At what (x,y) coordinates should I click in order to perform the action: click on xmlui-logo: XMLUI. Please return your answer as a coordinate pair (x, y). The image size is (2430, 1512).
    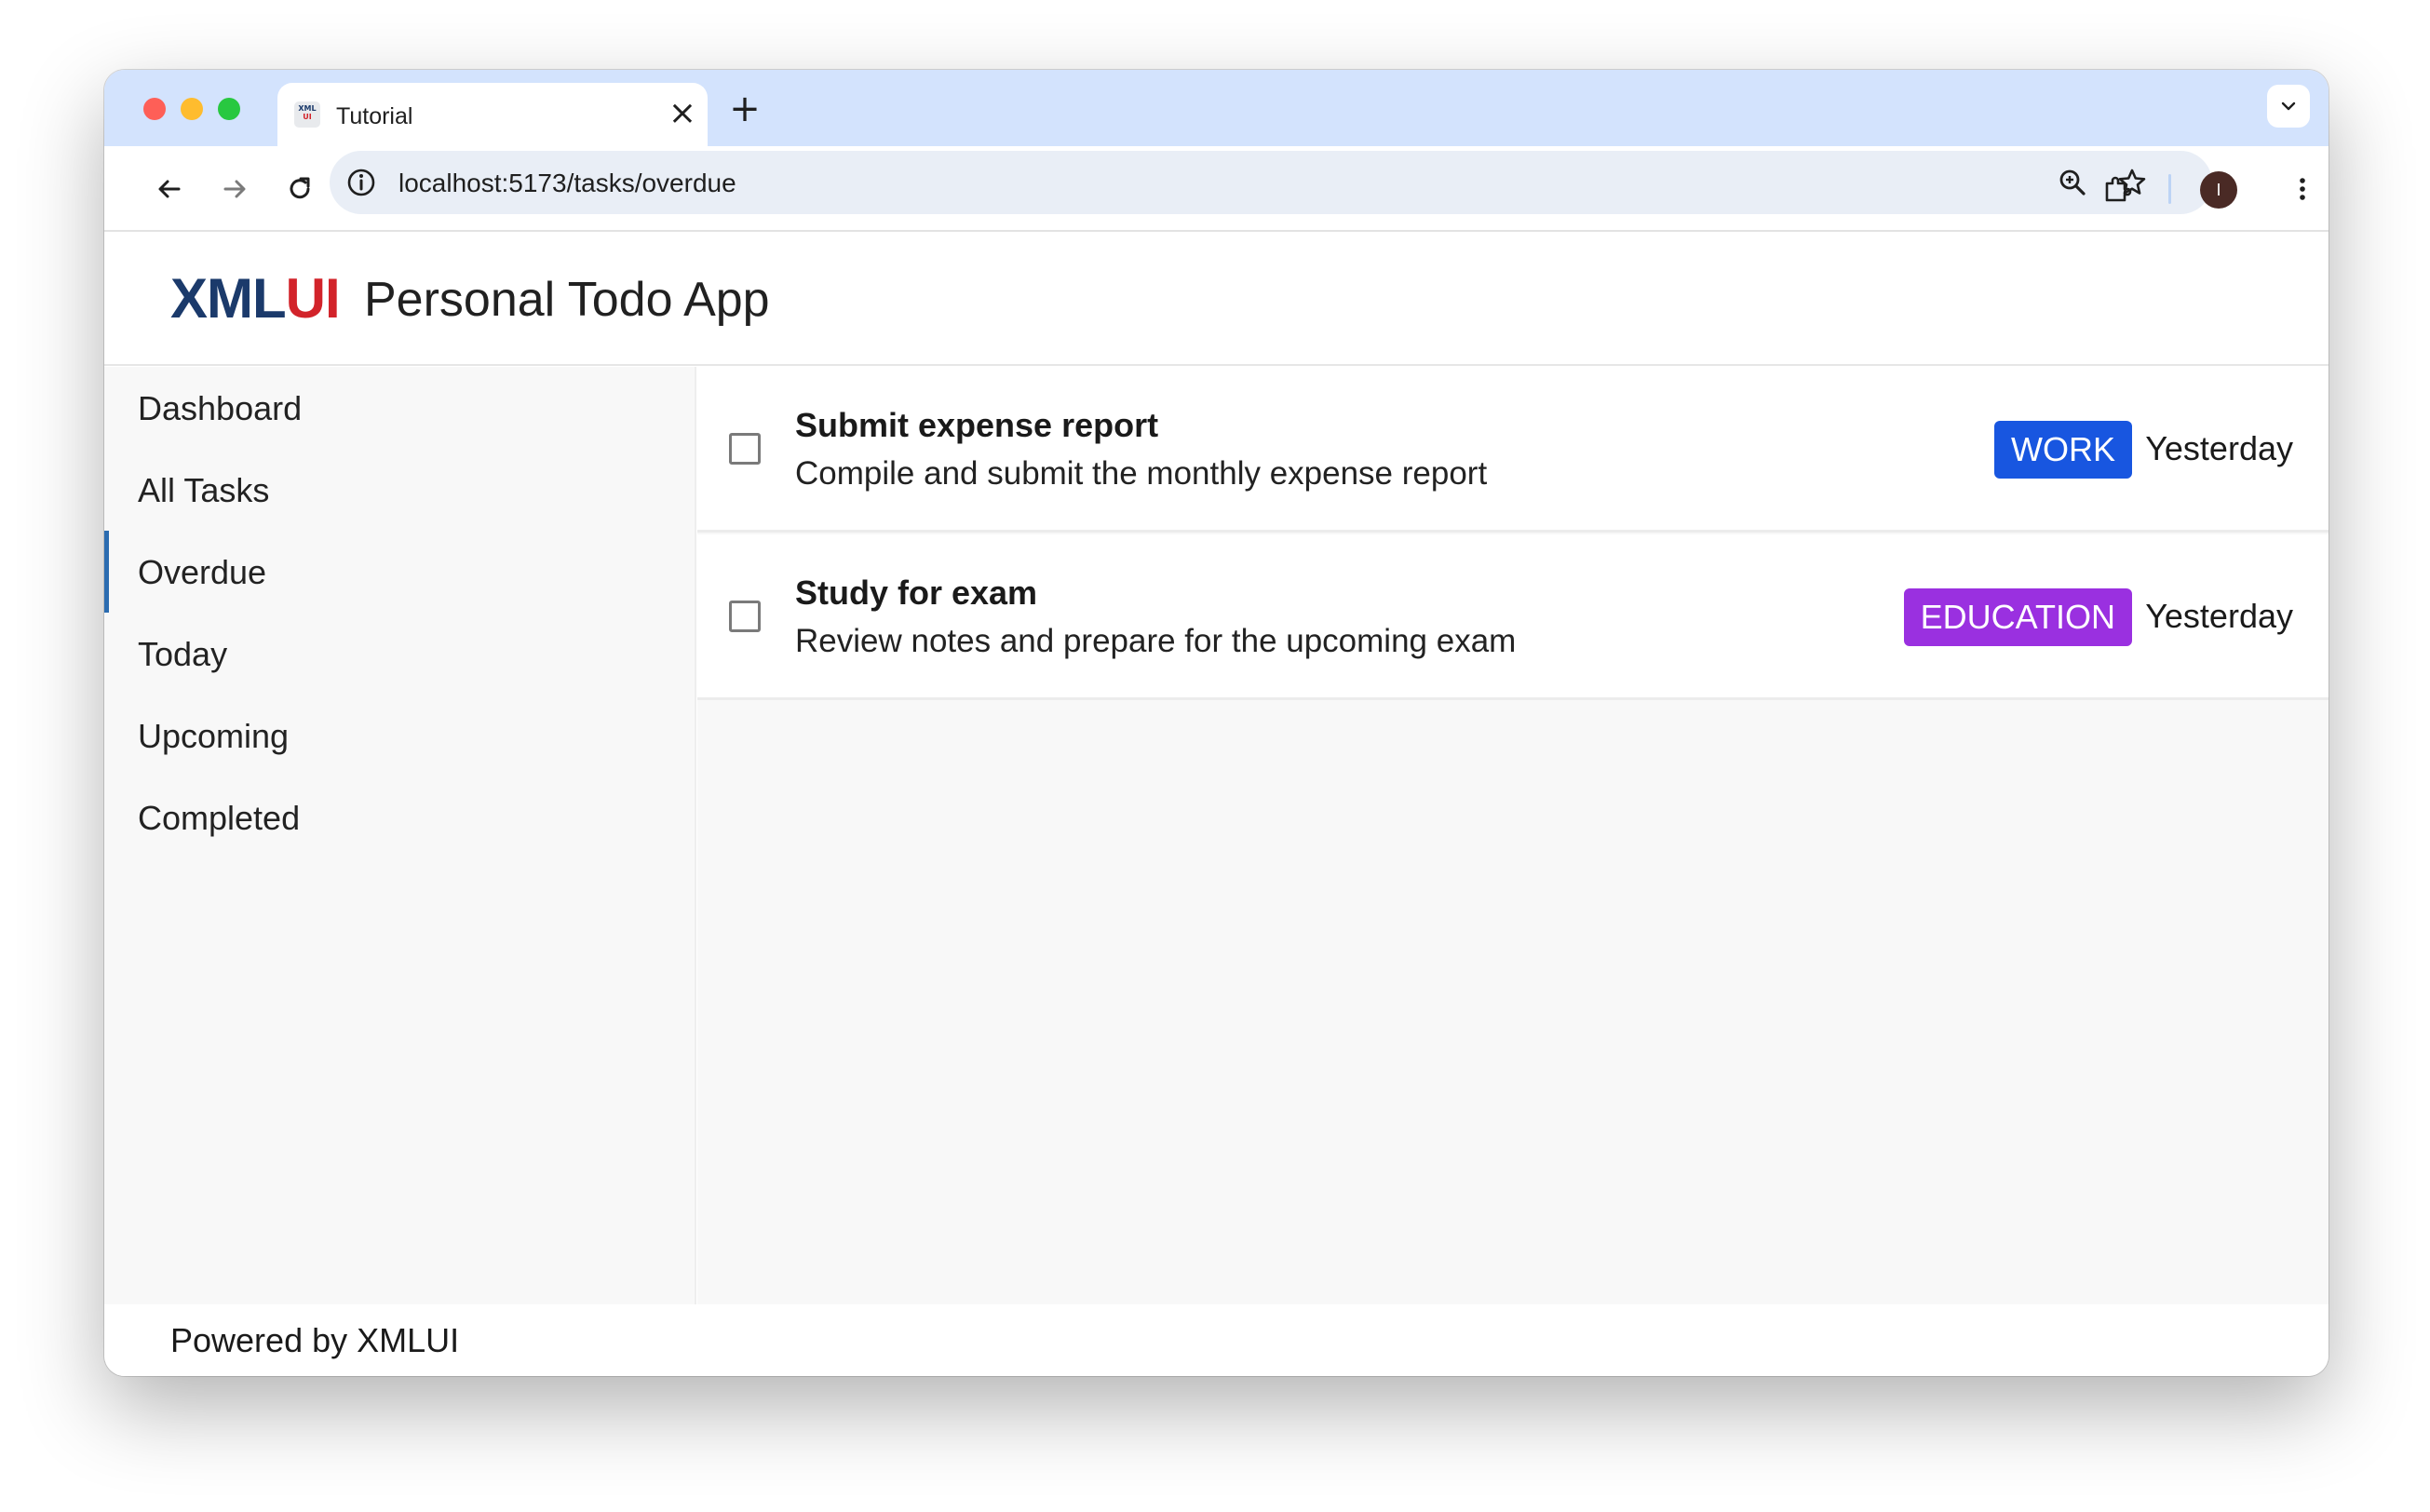
    Looking at the image, I should click on (256, 298).